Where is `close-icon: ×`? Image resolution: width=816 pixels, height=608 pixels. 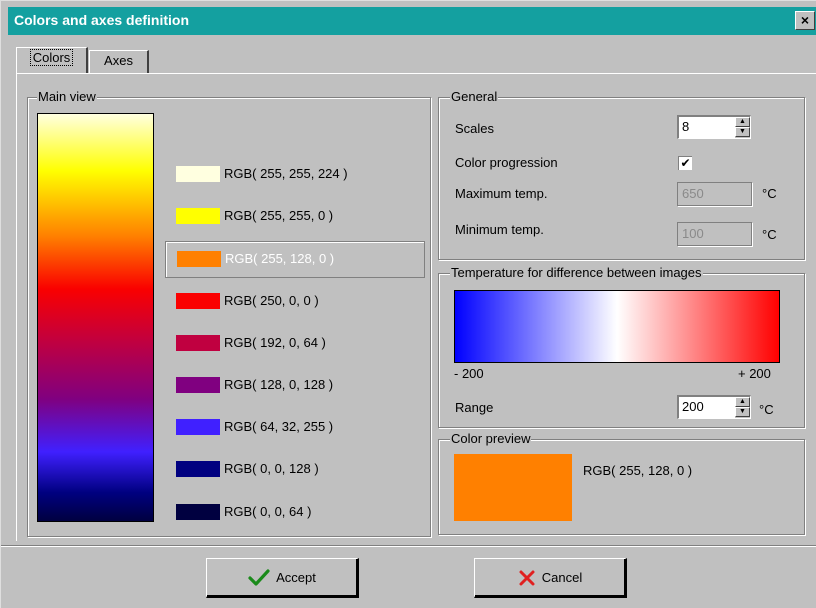
close-icon: × is located at coordinates (805, 20).